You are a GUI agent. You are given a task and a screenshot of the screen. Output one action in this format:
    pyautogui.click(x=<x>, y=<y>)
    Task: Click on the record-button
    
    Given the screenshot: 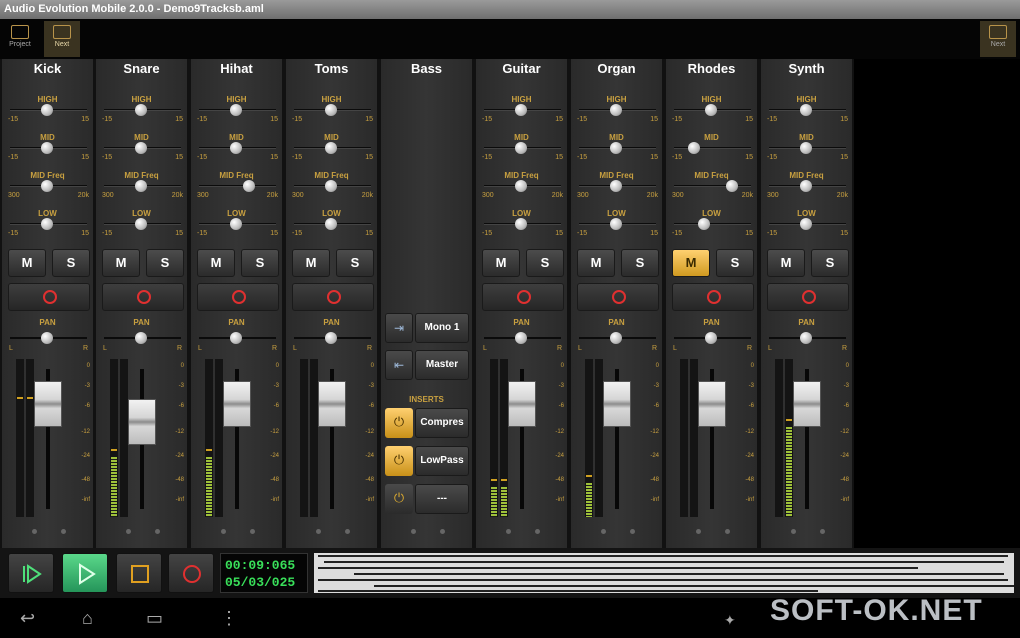 What is the action you would take?
    pyautogui.click(x=191, y=573)
    